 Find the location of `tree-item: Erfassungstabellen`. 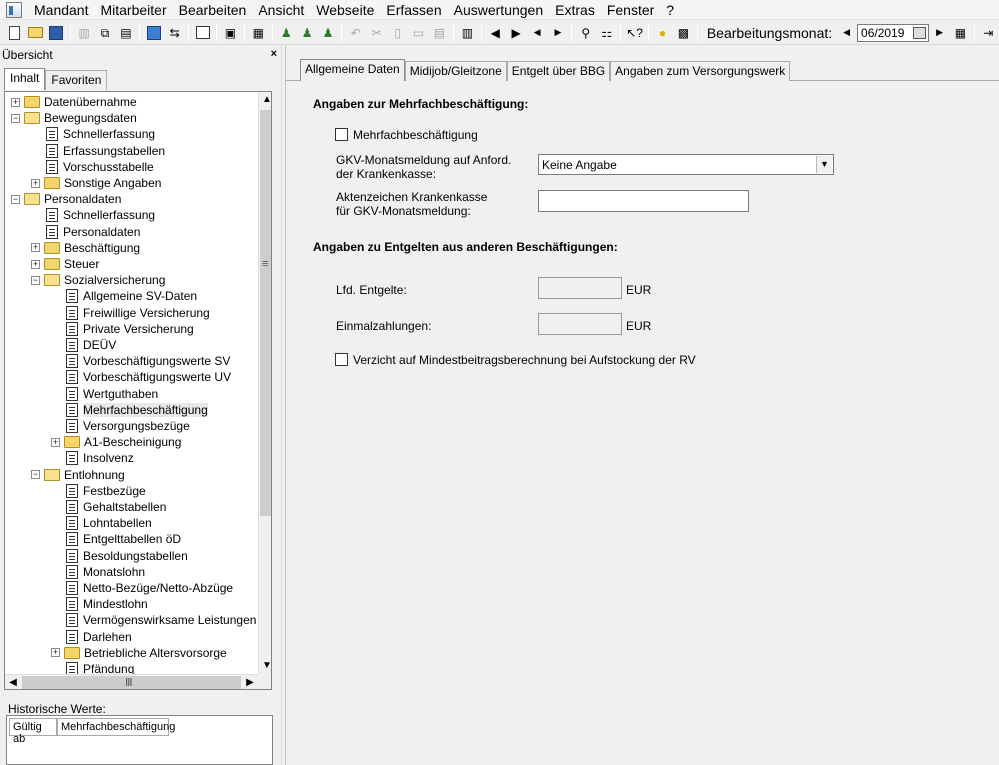

tree-item: Erfassungstabellen is located at coordinates (98, 151).